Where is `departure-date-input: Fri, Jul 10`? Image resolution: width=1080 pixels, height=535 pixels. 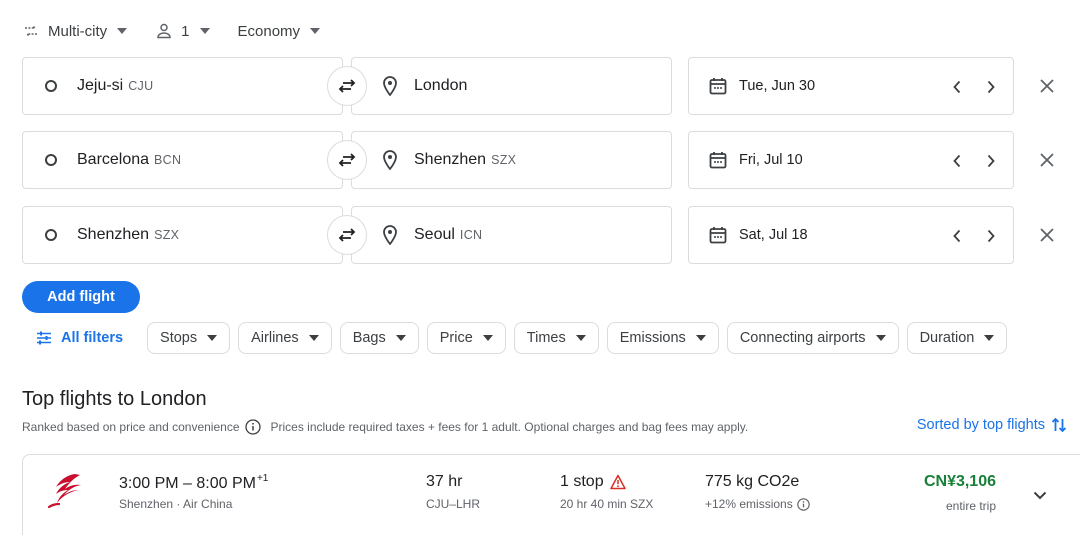
departure-date-input: Fri, Jul 10 is located at coordinates (851, 160).